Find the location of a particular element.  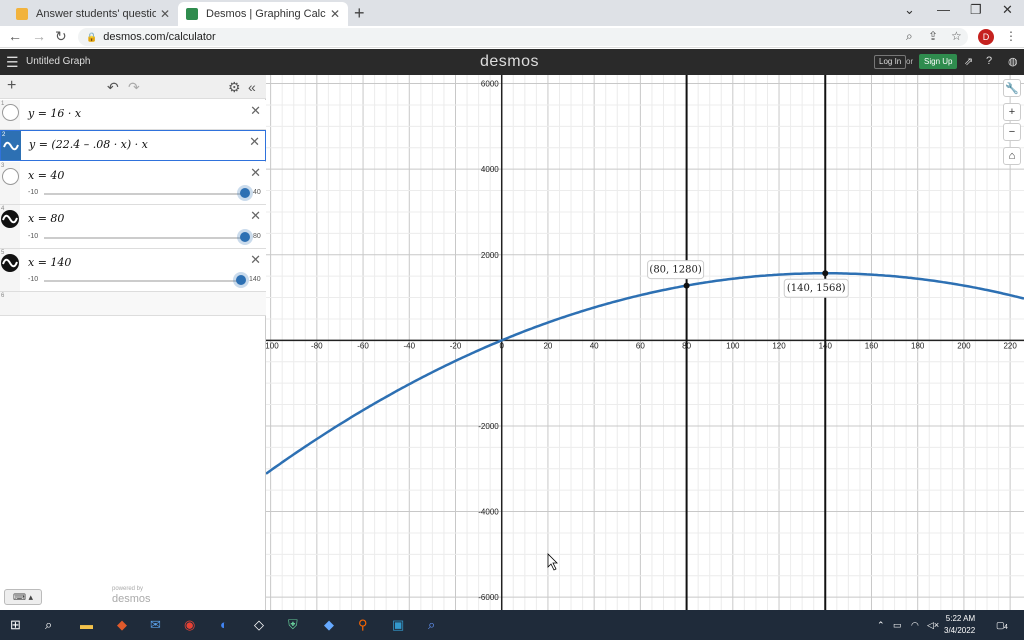

expression-row-selected: 2 y = (22.4 – .08 · x) · x ✕ is located at coordinates (133, 145).